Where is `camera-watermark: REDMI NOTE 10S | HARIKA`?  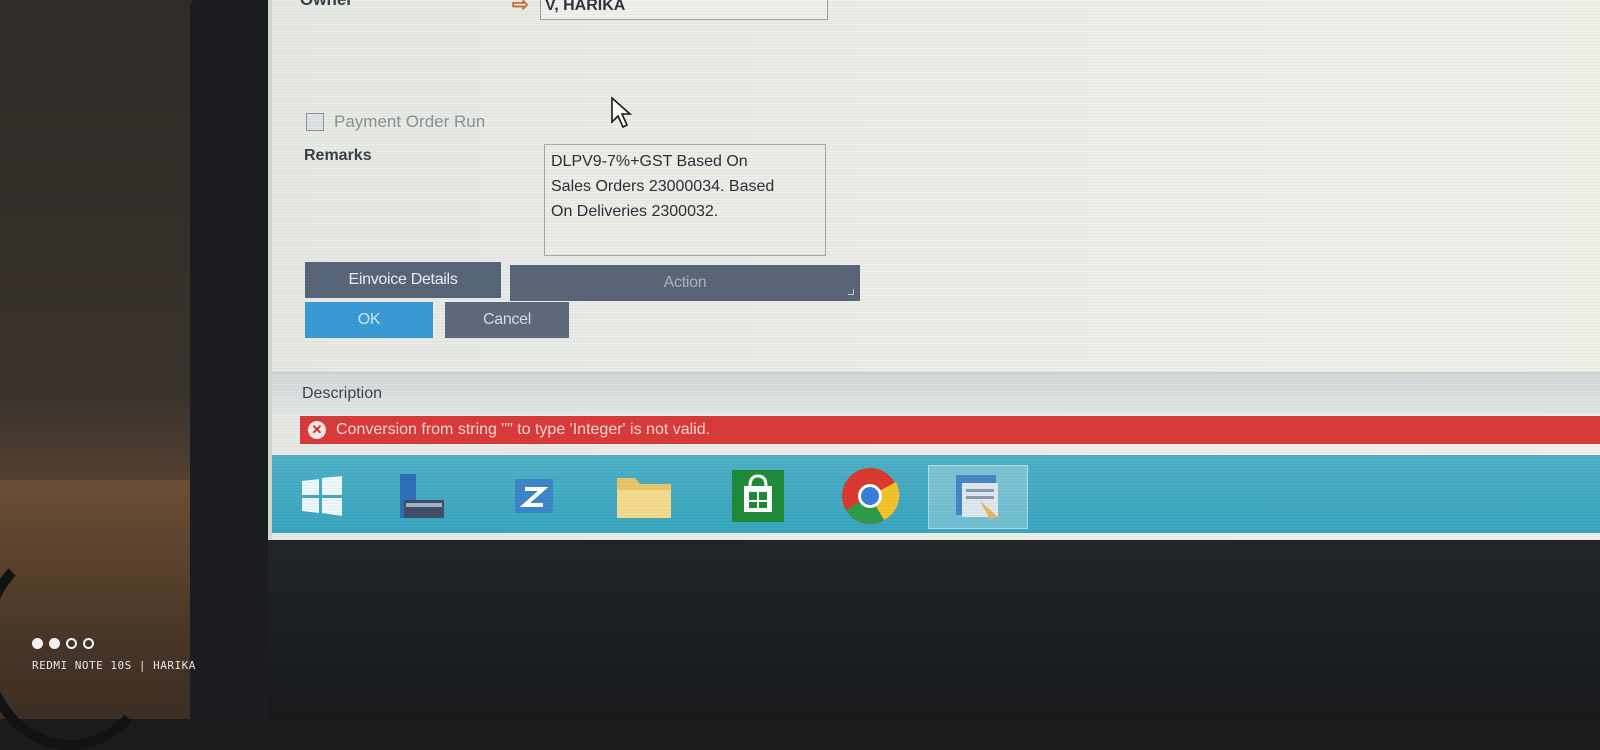
camera-watermark: REDMI NOTE 10S | HARIKA is located at coordinates (114, 655).